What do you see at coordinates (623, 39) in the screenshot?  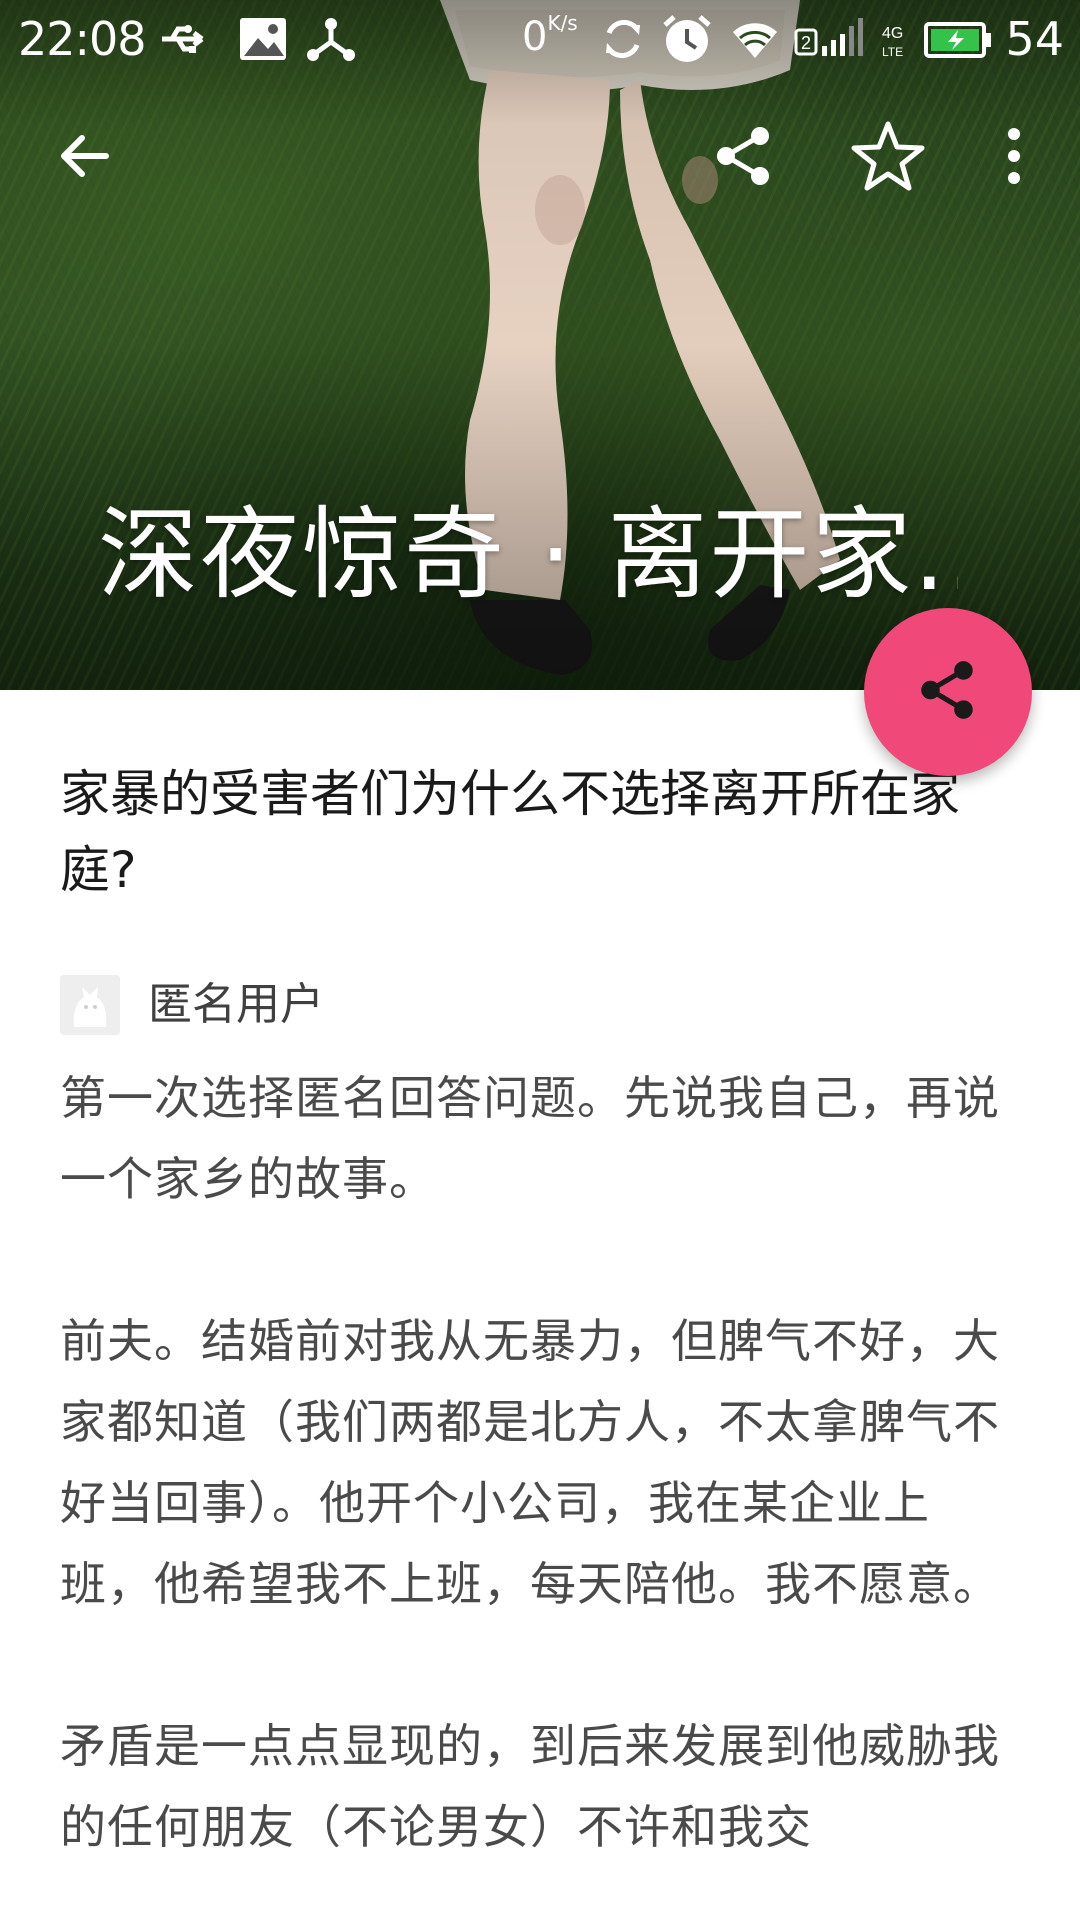 I see `sync-icon` at bounding box center [623, 39].